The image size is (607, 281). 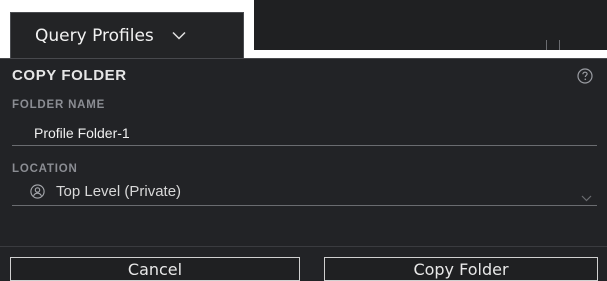 What do you see at coordinates (37, 191) in the screenshot?
I see `user-icon` at bounding box center [37, 191].